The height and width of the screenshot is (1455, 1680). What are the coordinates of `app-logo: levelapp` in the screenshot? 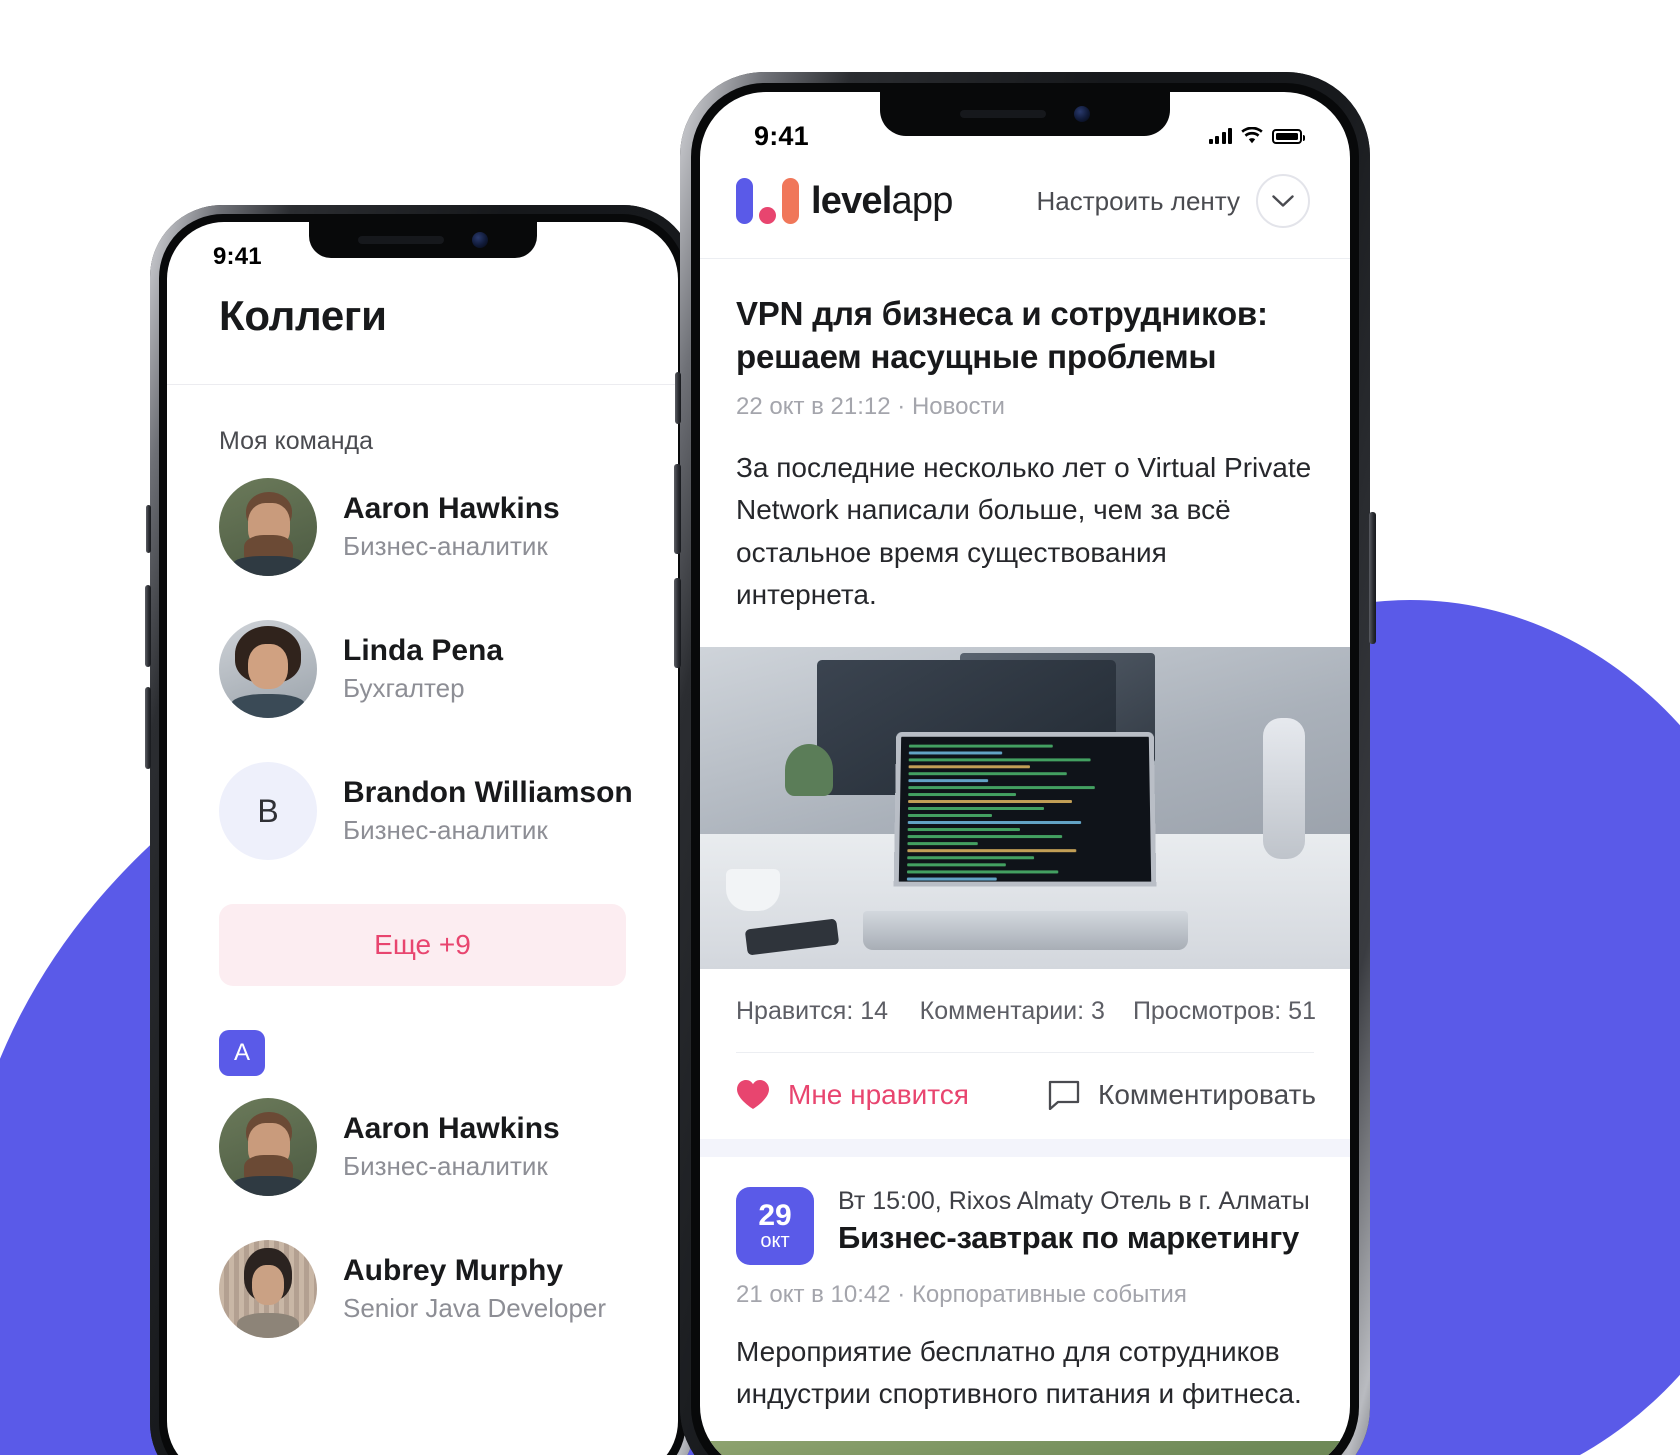 It's located at (844, 201).